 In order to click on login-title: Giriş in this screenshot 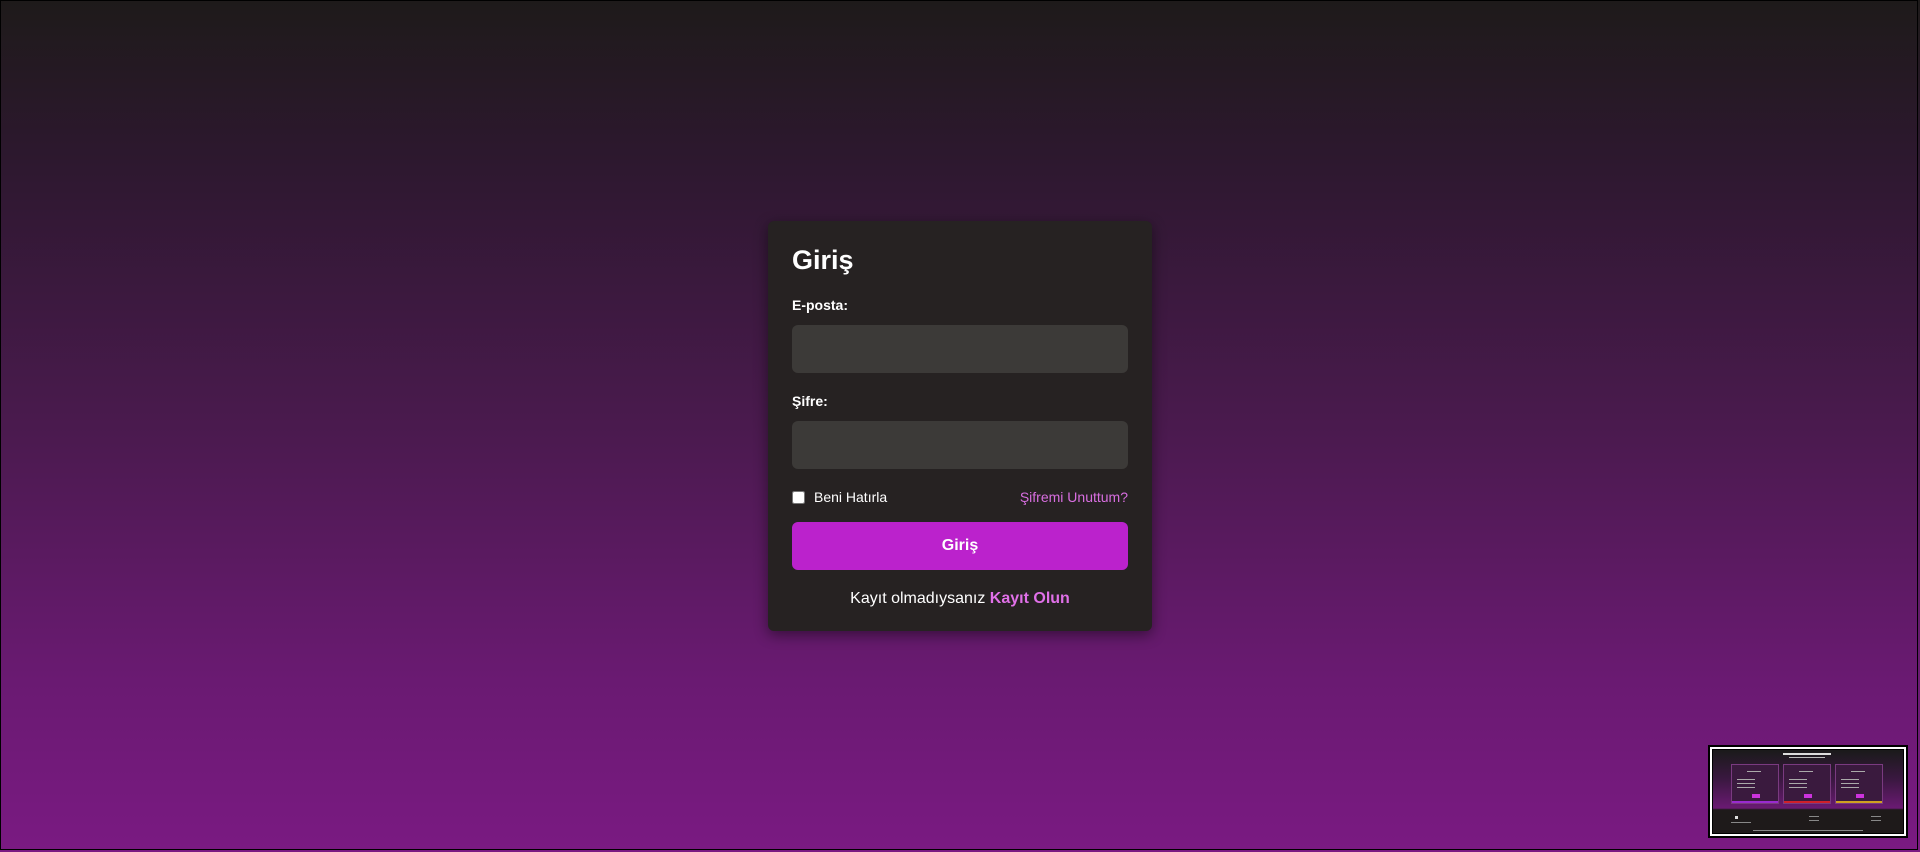, I will do `click(823, 260)`.